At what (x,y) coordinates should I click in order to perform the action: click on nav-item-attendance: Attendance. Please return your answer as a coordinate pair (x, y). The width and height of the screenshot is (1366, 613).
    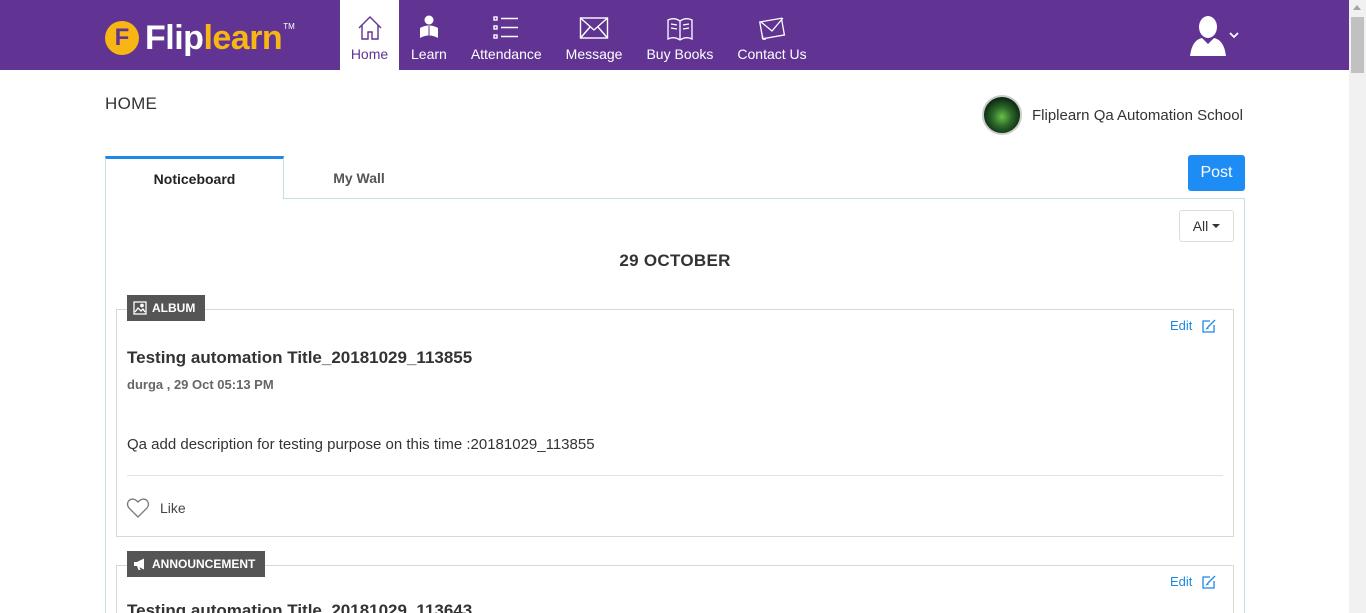
    Looking at the image, I should click on (506, 35).